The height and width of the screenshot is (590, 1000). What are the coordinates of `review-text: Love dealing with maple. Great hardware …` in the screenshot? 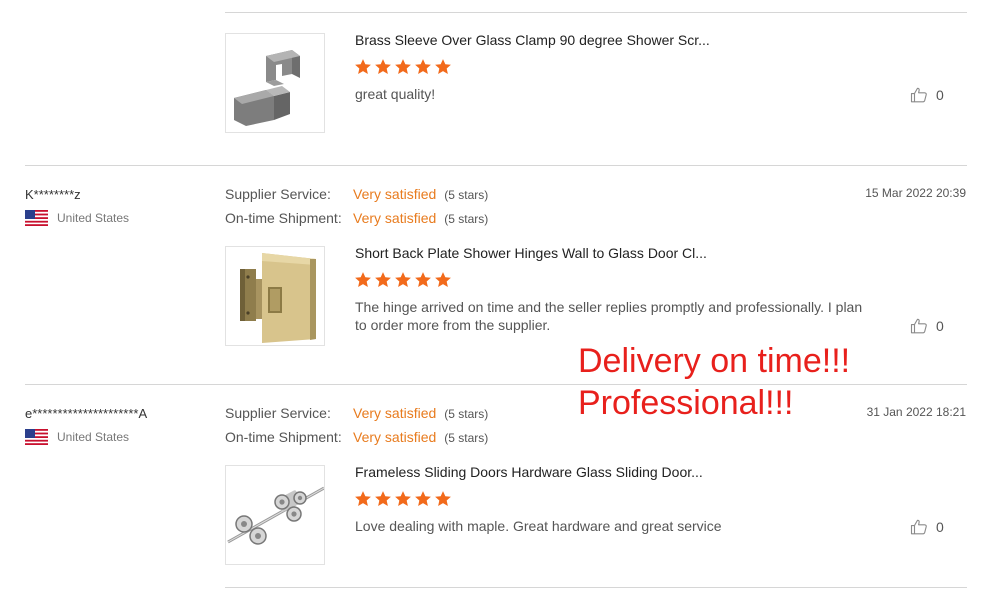 It's located at (538, 526).